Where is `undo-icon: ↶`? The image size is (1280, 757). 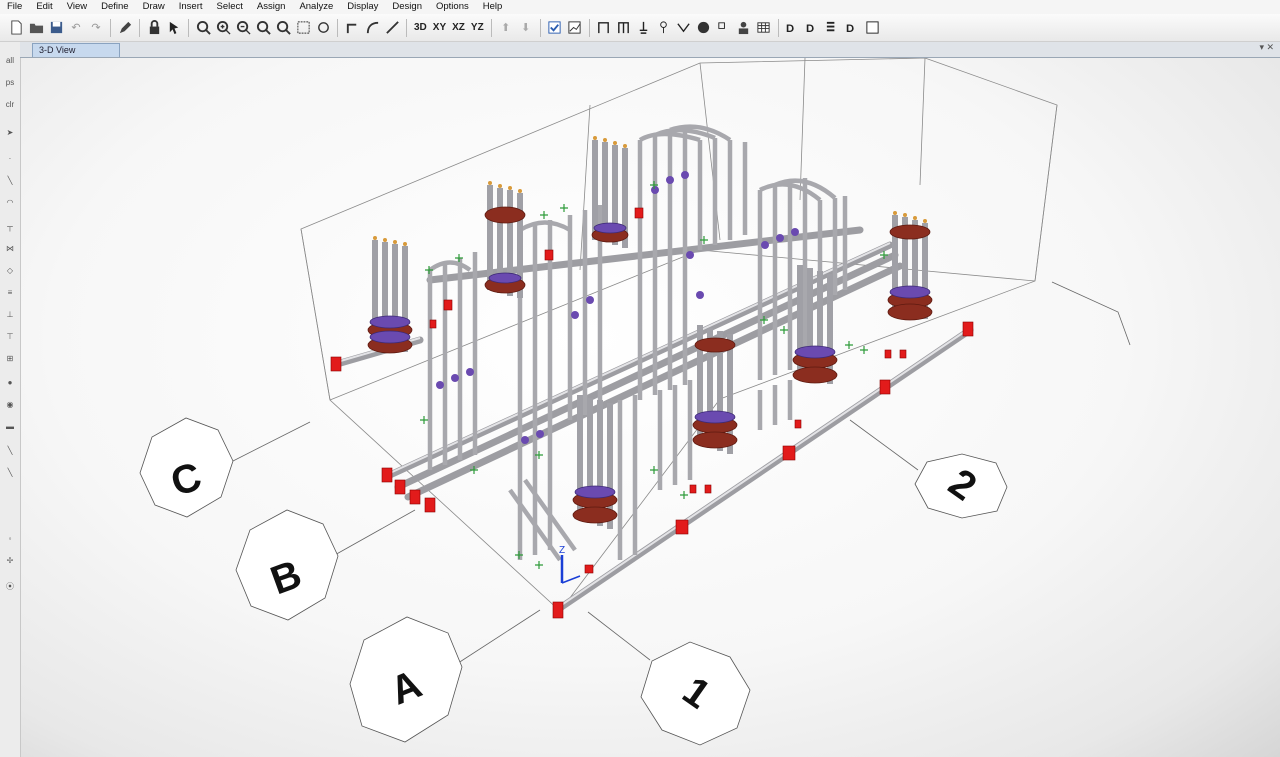
undo-icon: ↶ is located at coordinates (76, 27).